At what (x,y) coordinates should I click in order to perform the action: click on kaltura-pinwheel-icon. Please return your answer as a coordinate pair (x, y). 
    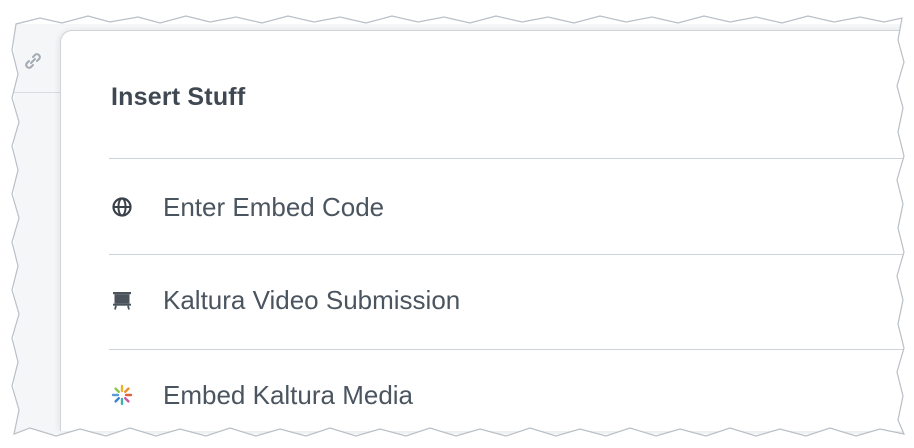
    Looking at the image, I should click on (122, 395).